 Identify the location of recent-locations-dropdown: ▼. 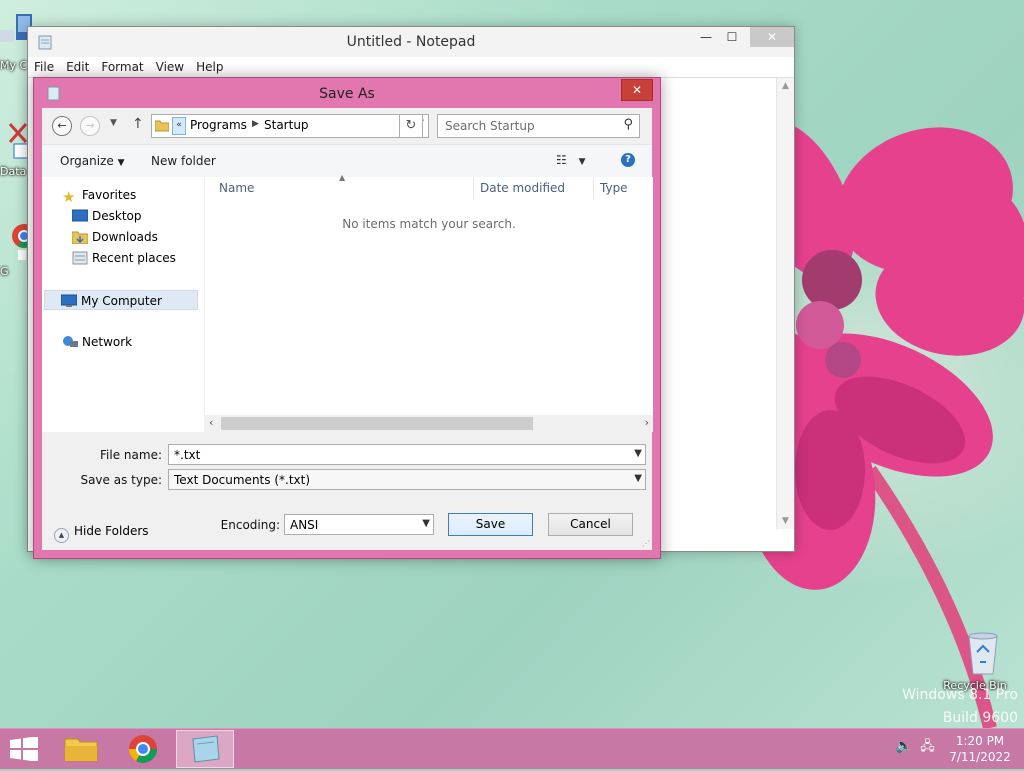
(113, 123).